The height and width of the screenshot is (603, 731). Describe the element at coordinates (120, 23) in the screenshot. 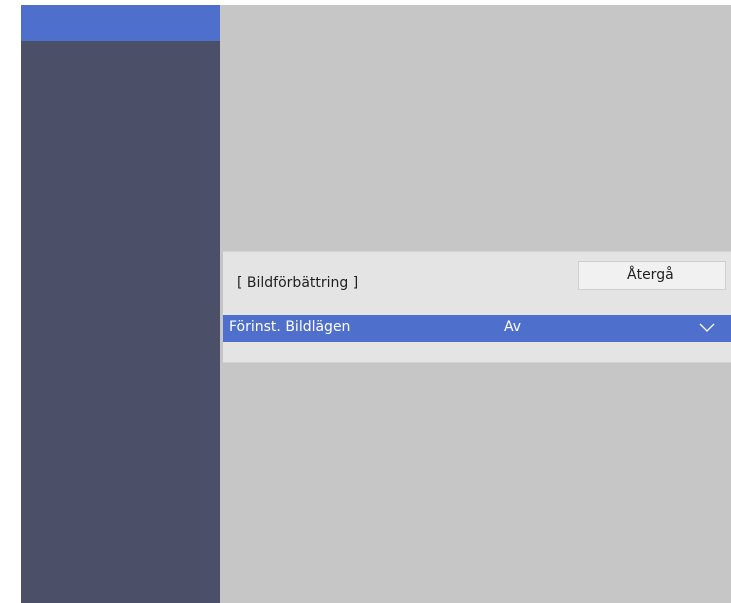

I see `sidebar-selected-item` at that location.